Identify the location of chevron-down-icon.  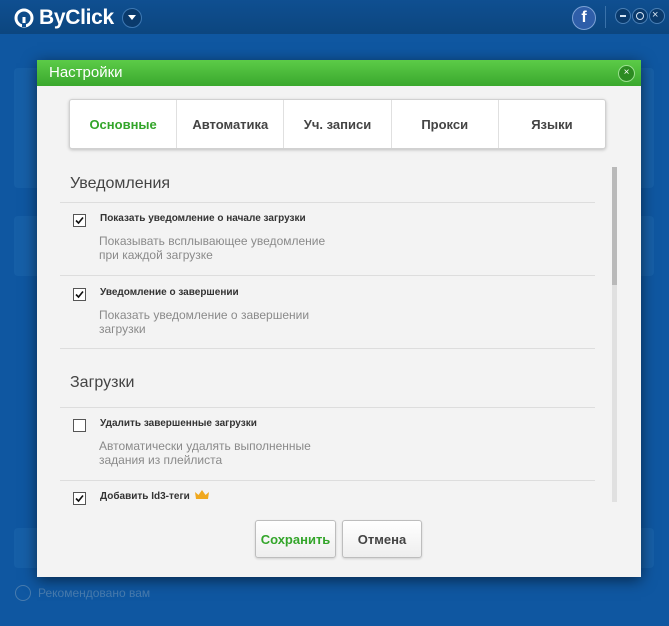
(132, 17).